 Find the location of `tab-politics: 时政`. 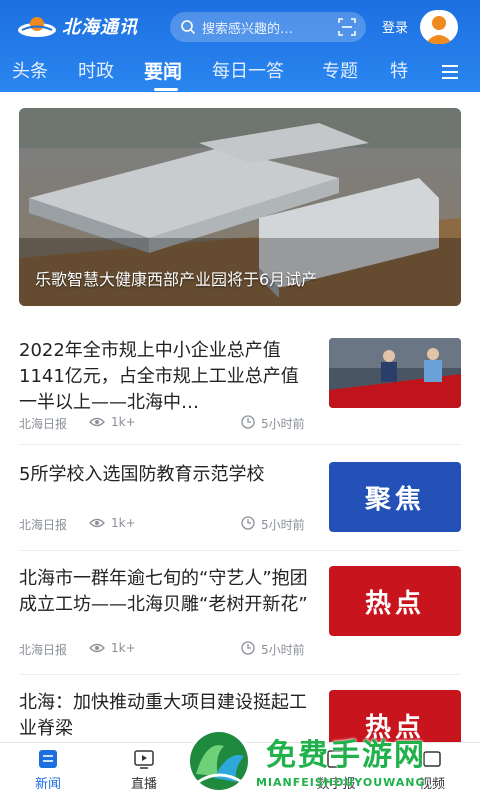

tab-politics: 时政 is located at coordinates (96, 70).